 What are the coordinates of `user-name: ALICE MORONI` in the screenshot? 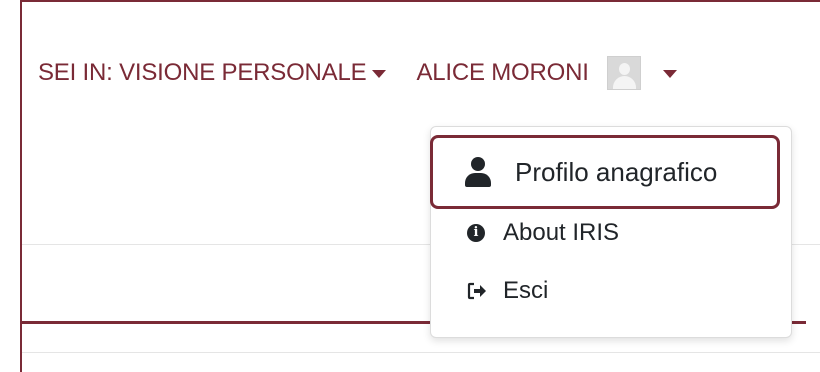 It's located at (502, 72).